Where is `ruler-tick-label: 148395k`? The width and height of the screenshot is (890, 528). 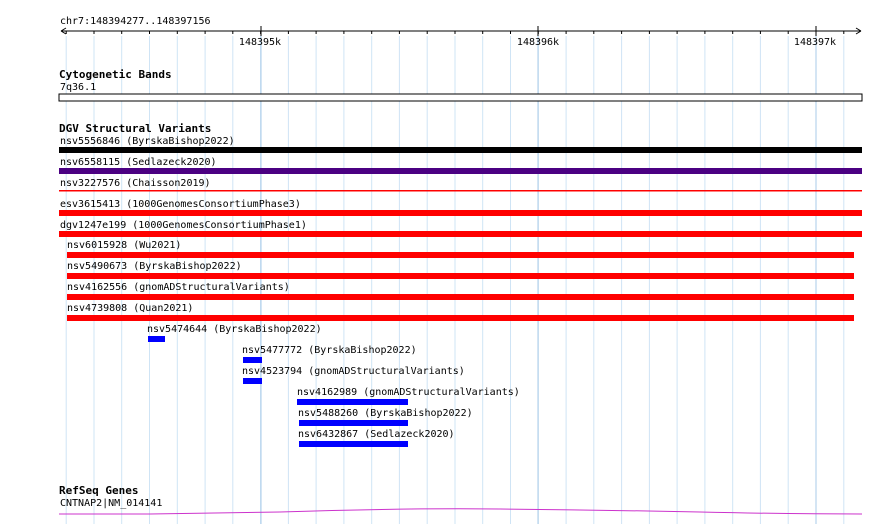
ruler-tick-label: 148395k is located at coordinates (260, 42).